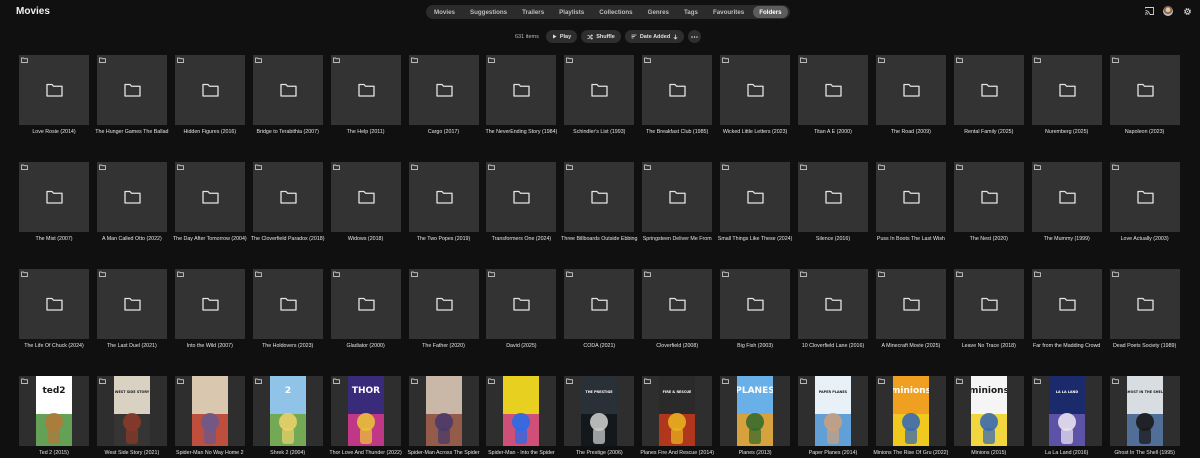 The height and width of the screenshot is (458, 1200). Describe the element at coordinates (521, 346) in the screenshot. I see `folder-title: David (2025)` at that location.